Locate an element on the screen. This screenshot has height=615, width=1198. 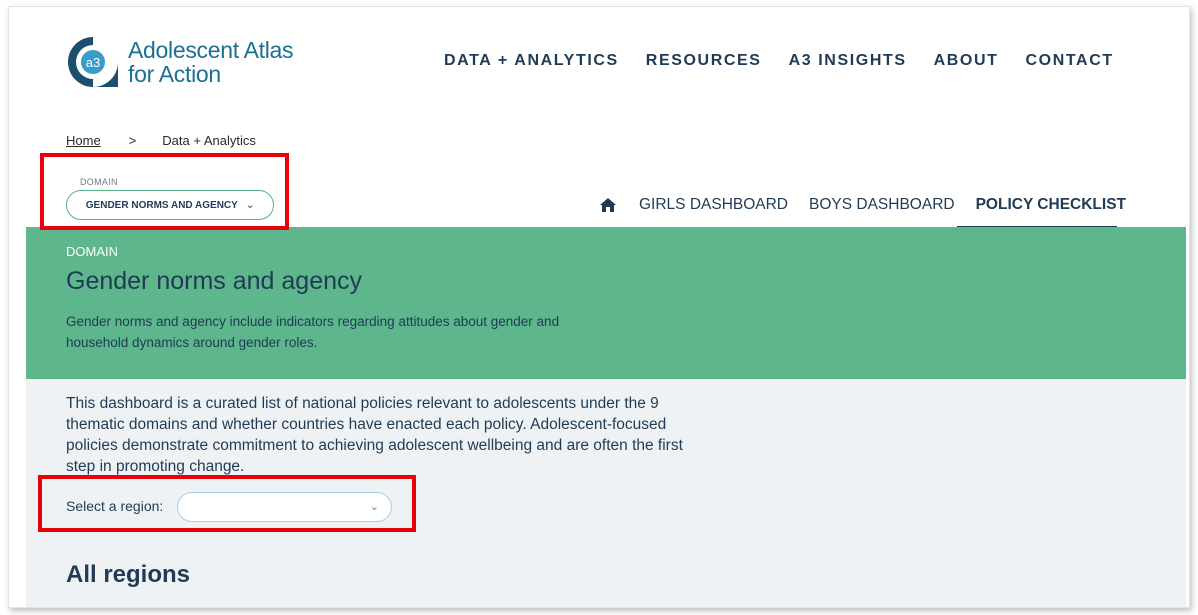
home-icon is located at coordinates (608, 205).